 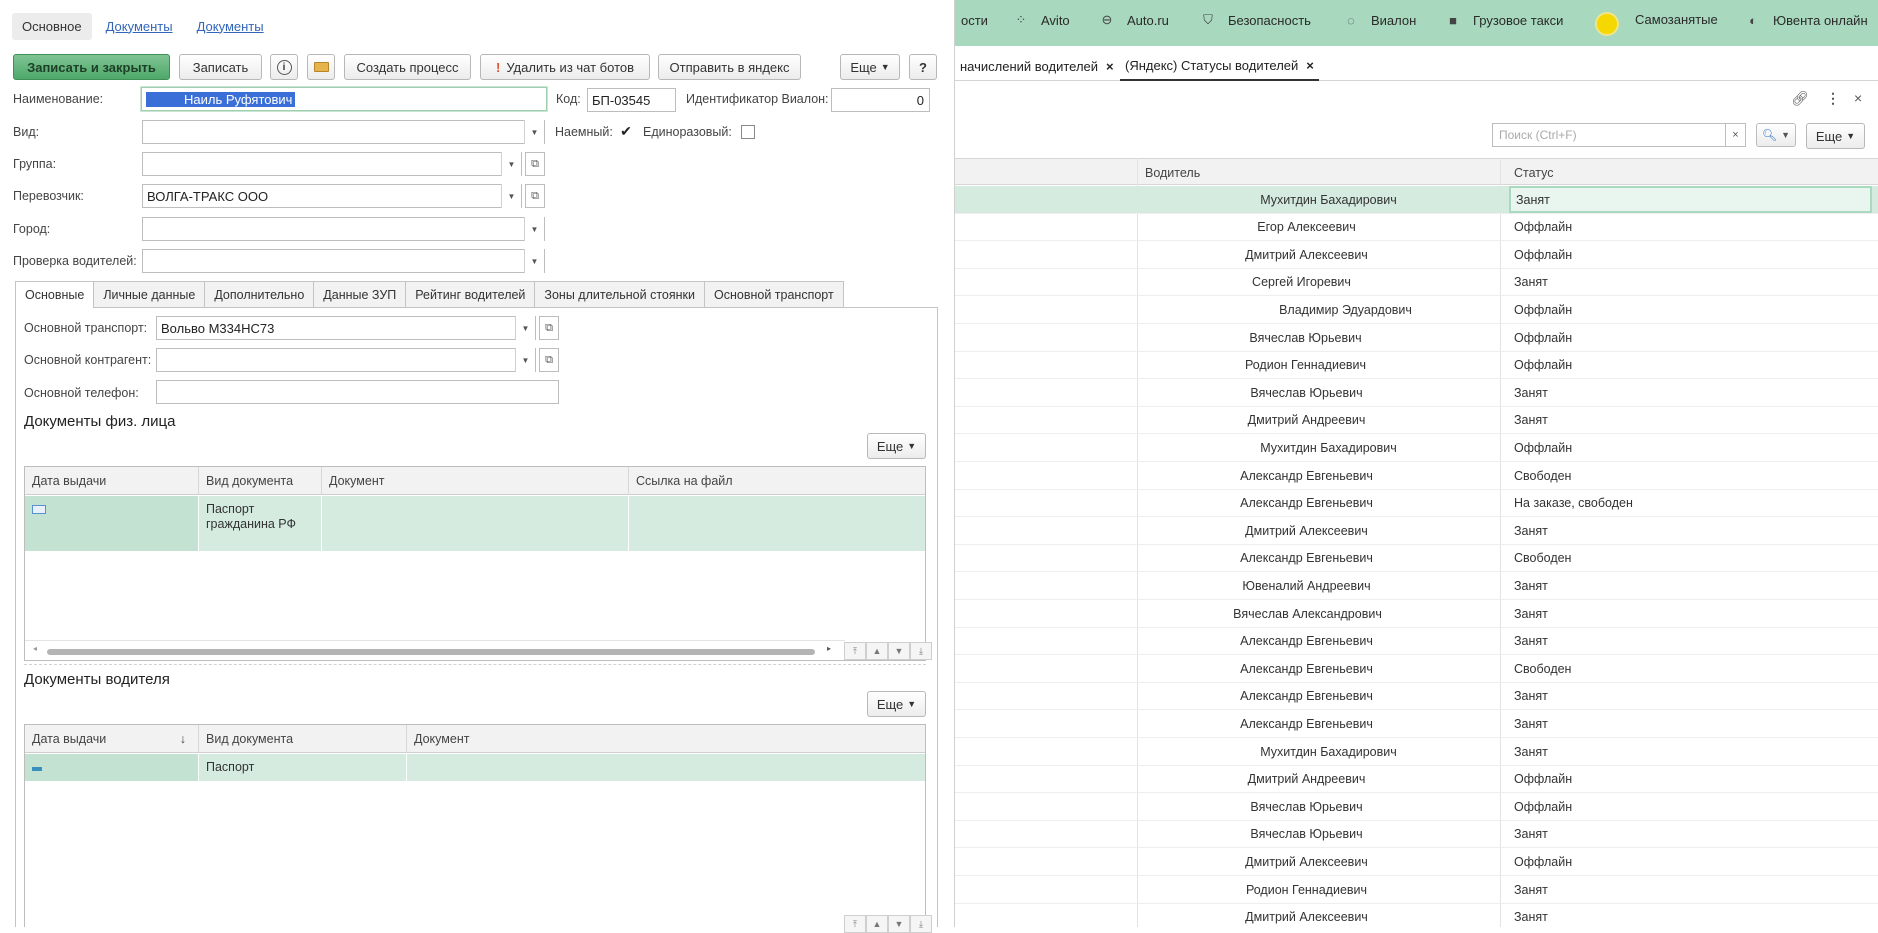 I want to click on column-header-driver: Водитель, so click(x=1172, y=172).